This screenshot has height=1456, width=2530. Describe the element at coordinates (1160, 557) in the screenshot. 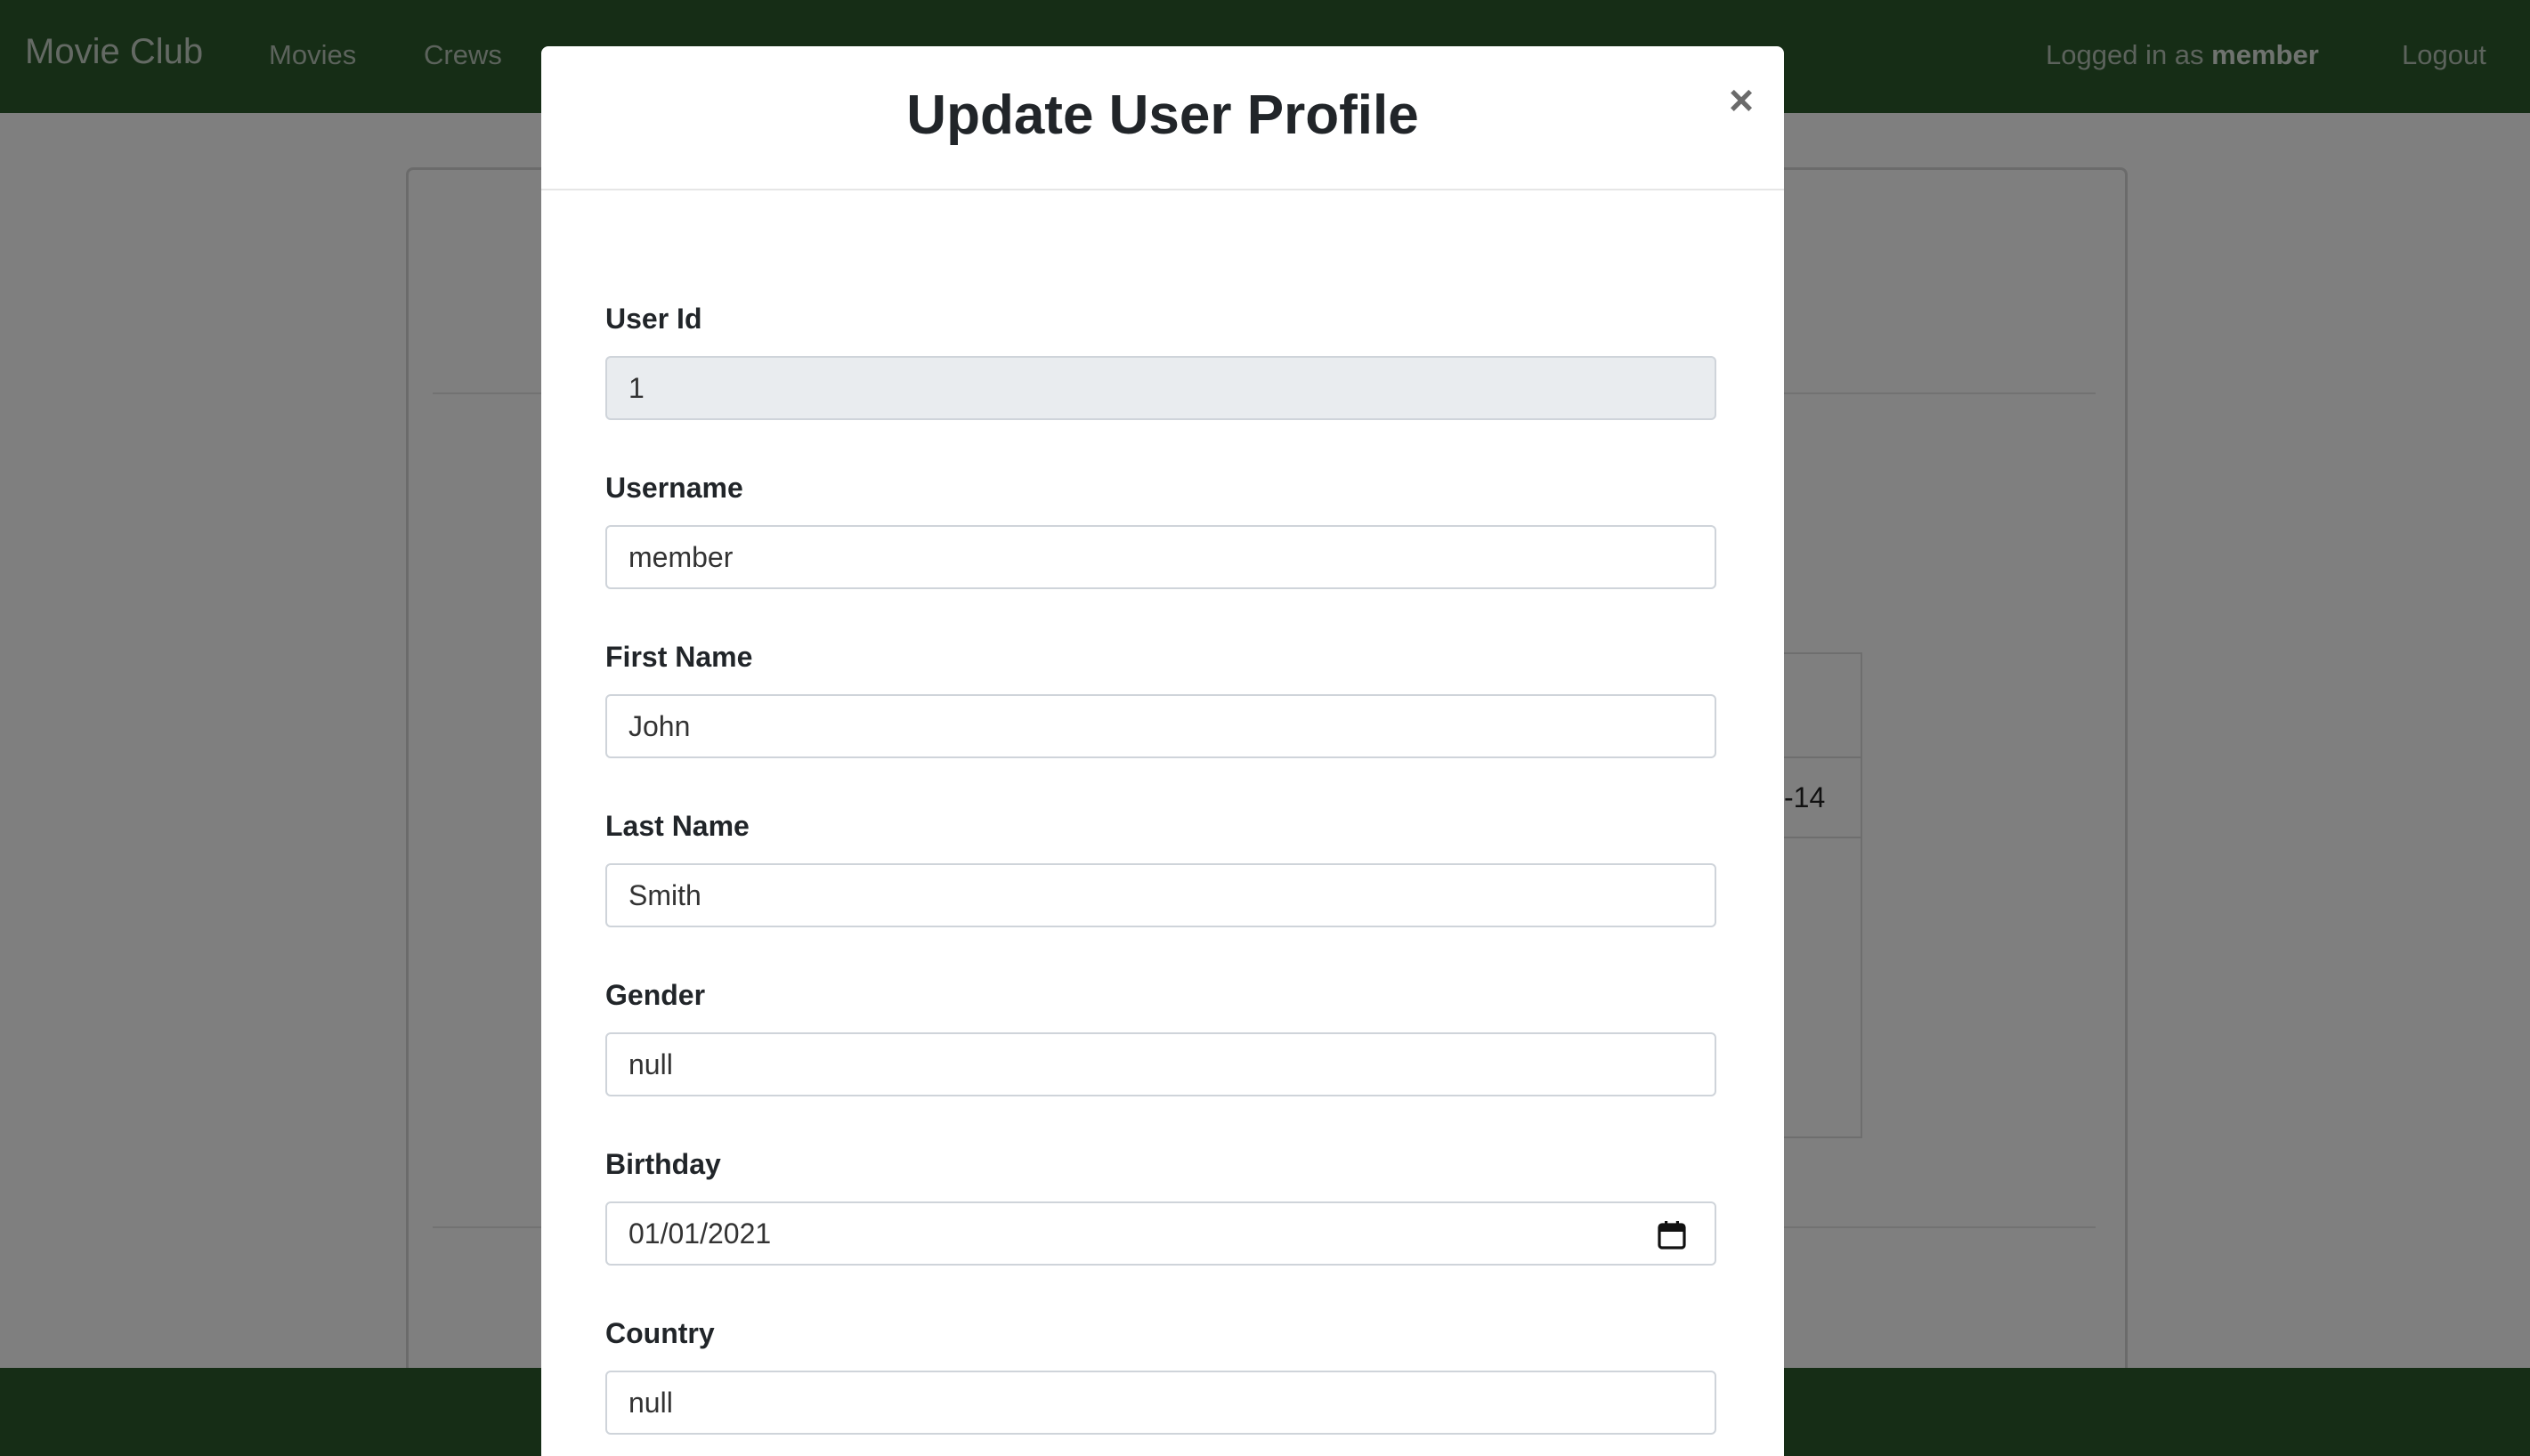

I see `username-input: member` at that location.